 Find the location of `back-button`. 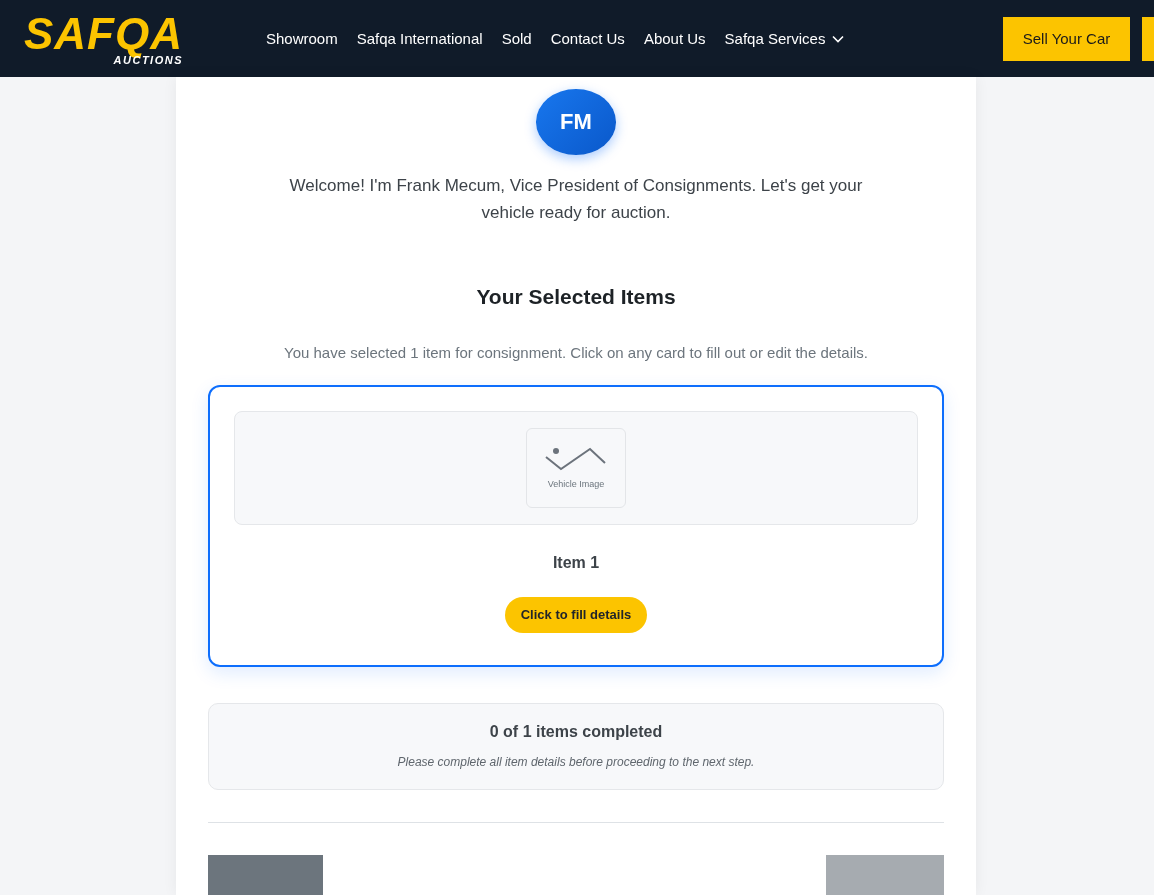

back-button is located at coordinates (265, 875).